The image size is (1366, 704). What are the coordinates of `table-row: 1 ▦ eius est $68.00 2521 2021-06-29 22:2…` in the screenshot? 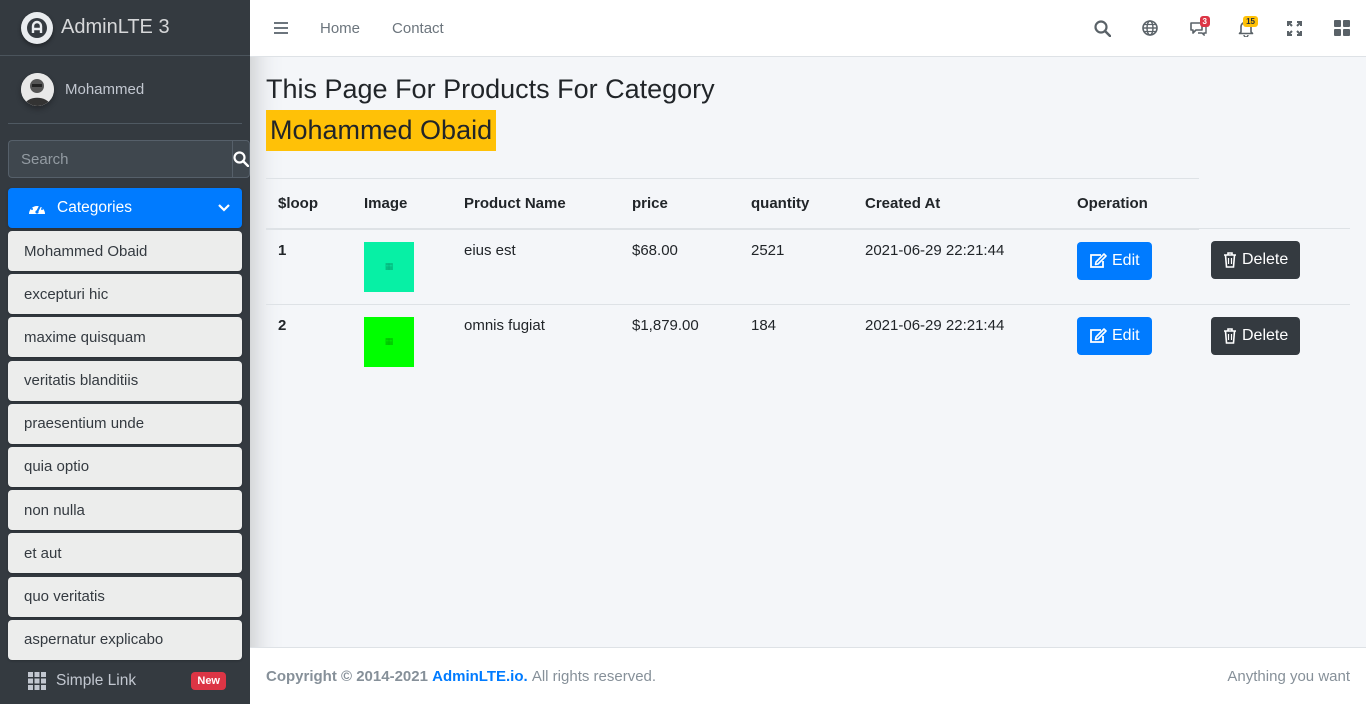 It's located at (808, 266).